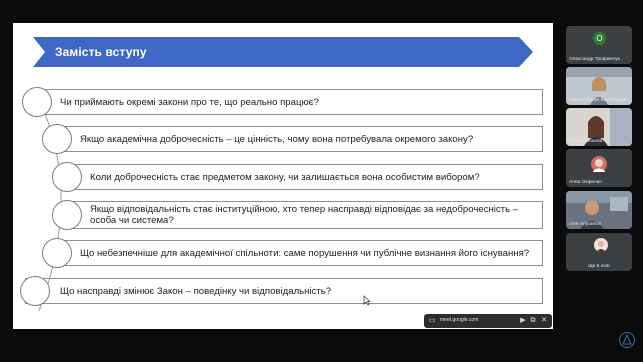 Image resolution: width=643 pixels, height=362 pixels. Describe the element at coordinates (523, 321) in the screenshot. I see `camera-icon: ▶` at that location.